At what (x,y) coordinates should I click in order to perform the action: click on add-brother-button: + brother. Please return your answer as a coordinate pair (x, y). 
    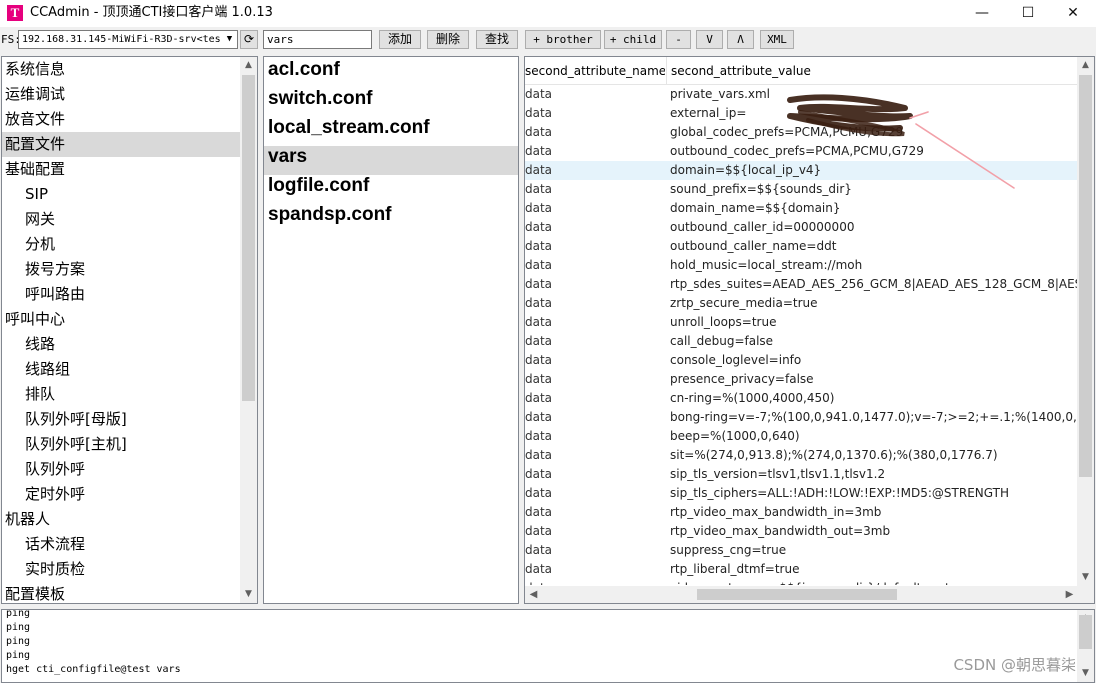
    Looking at the image, I should click on (563, 39).